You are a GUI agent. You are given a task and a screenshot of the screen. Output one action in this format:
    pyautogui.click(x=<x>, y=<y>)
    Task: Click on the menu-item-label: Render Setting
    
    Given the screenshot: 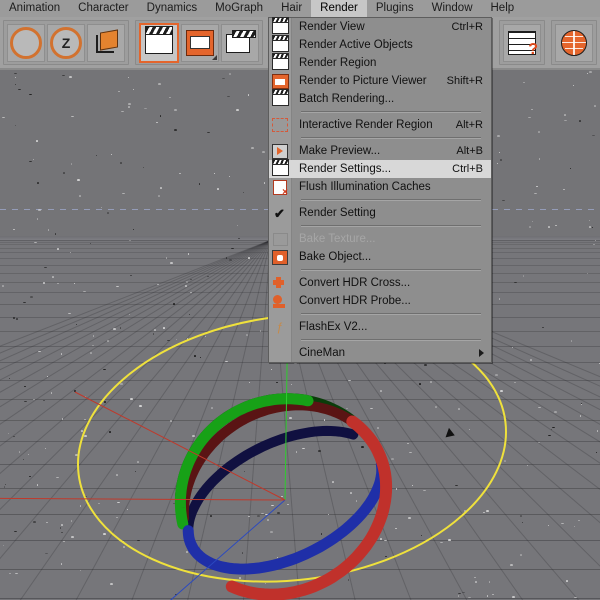 What is the action you would take?
    pyautogui.click(x=337, y=213)
    